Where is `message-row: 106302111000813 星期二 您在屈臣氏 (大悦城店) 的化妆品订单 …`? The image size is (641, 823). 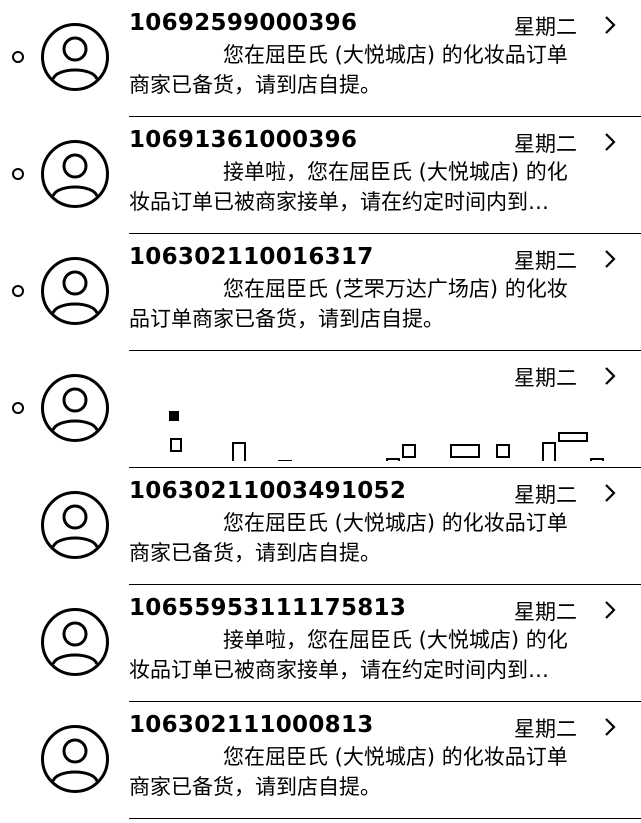
message-row: 106302111000813 星期二 您在屈臣氏 (大悦城店) 的化妆品订单 … is located at coordinates (320, 760).